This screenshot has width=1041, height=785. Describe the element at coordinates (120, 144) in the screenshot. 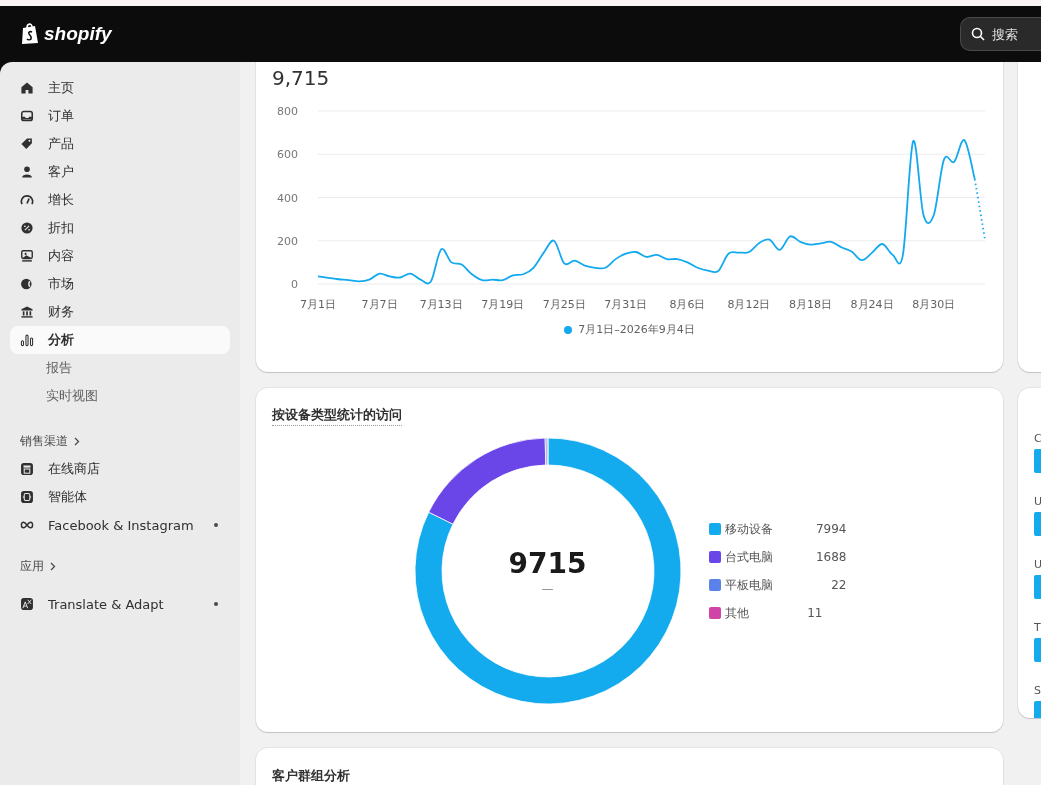

I see `nav-item: 产品` at that location.